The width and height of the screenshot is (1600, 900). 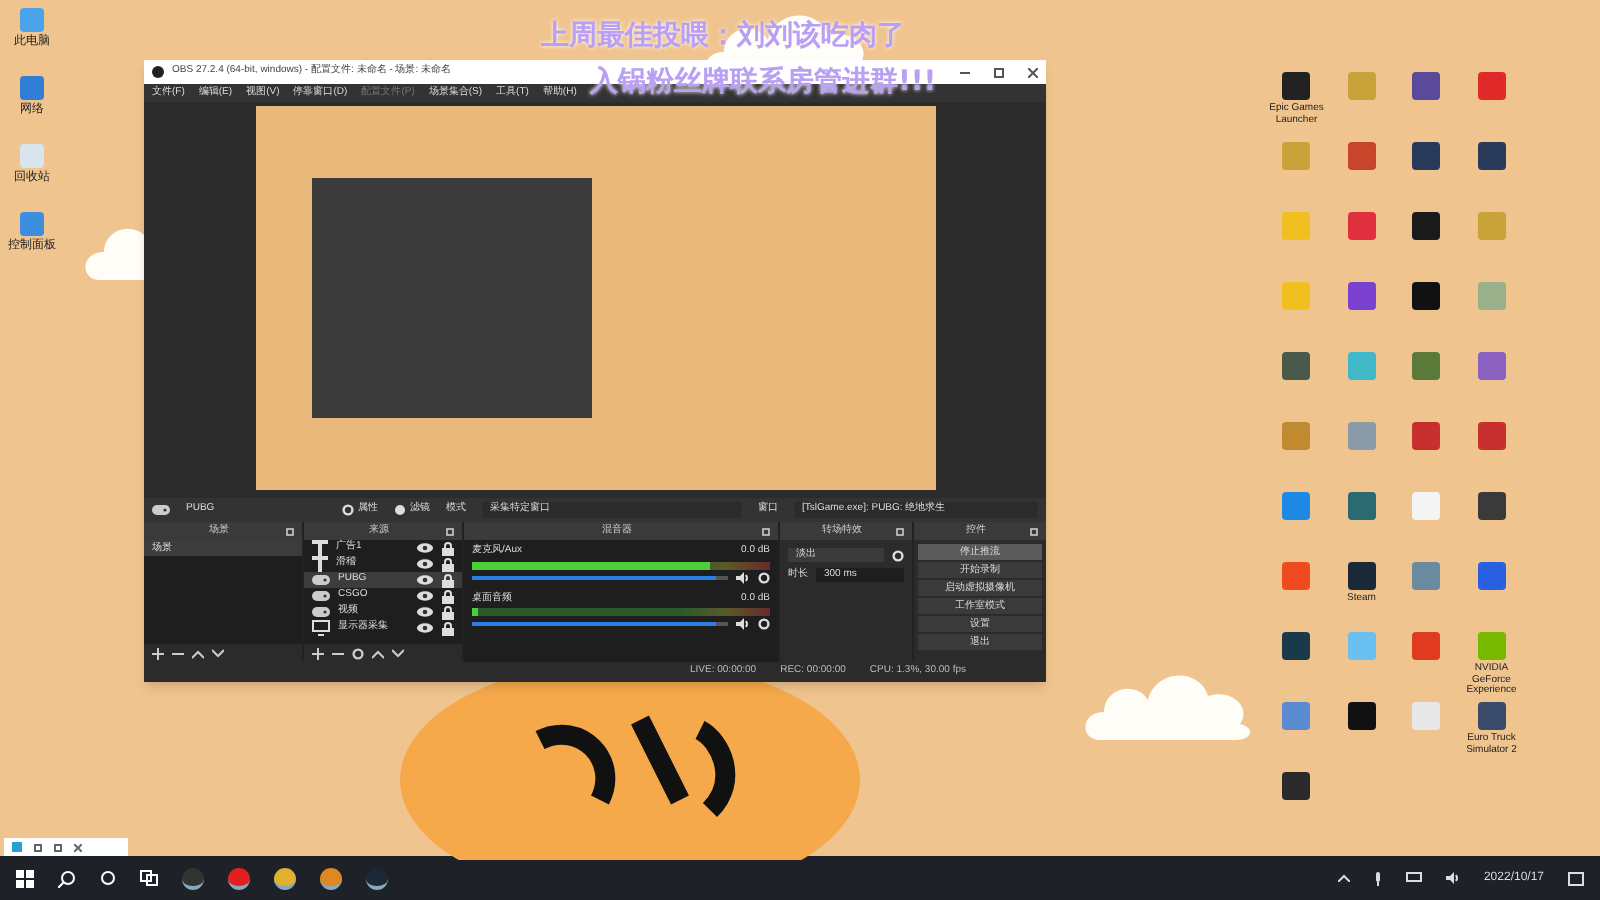 I want to click on app-logo-icon, so click(x=158, y=72).